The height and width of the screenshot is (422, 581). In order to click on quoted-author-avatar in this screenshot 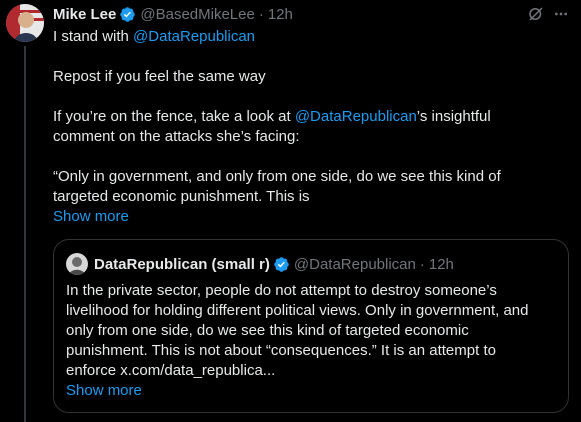, I will do `click(77, 264)`.